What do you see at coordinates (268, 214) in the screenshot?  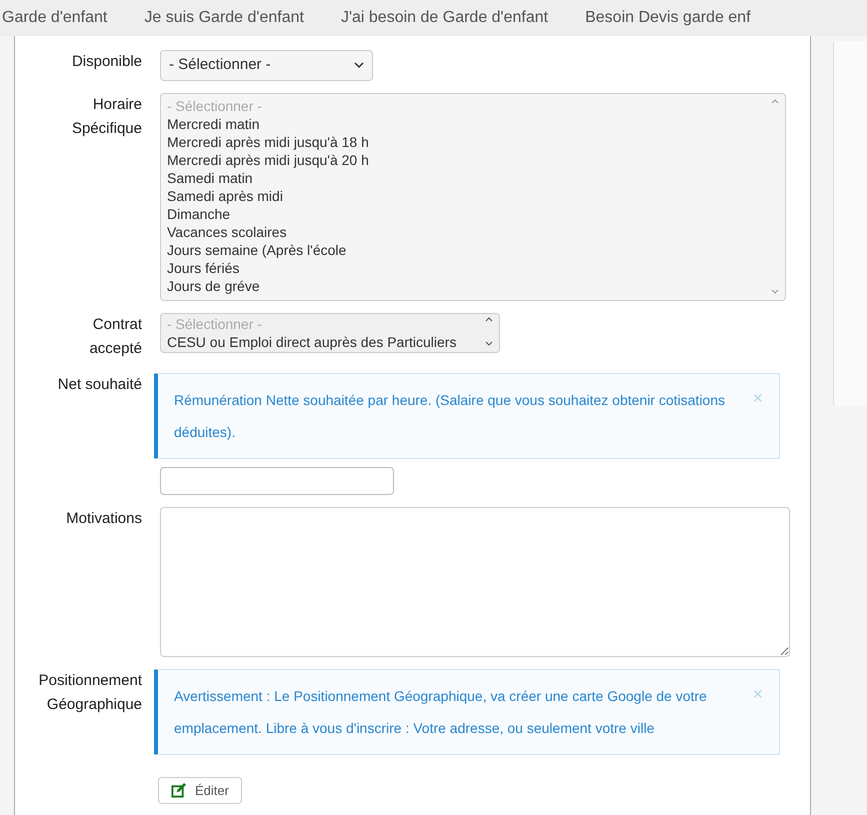 I see `list-option: Dimanche` at bounding box center [268, 214].